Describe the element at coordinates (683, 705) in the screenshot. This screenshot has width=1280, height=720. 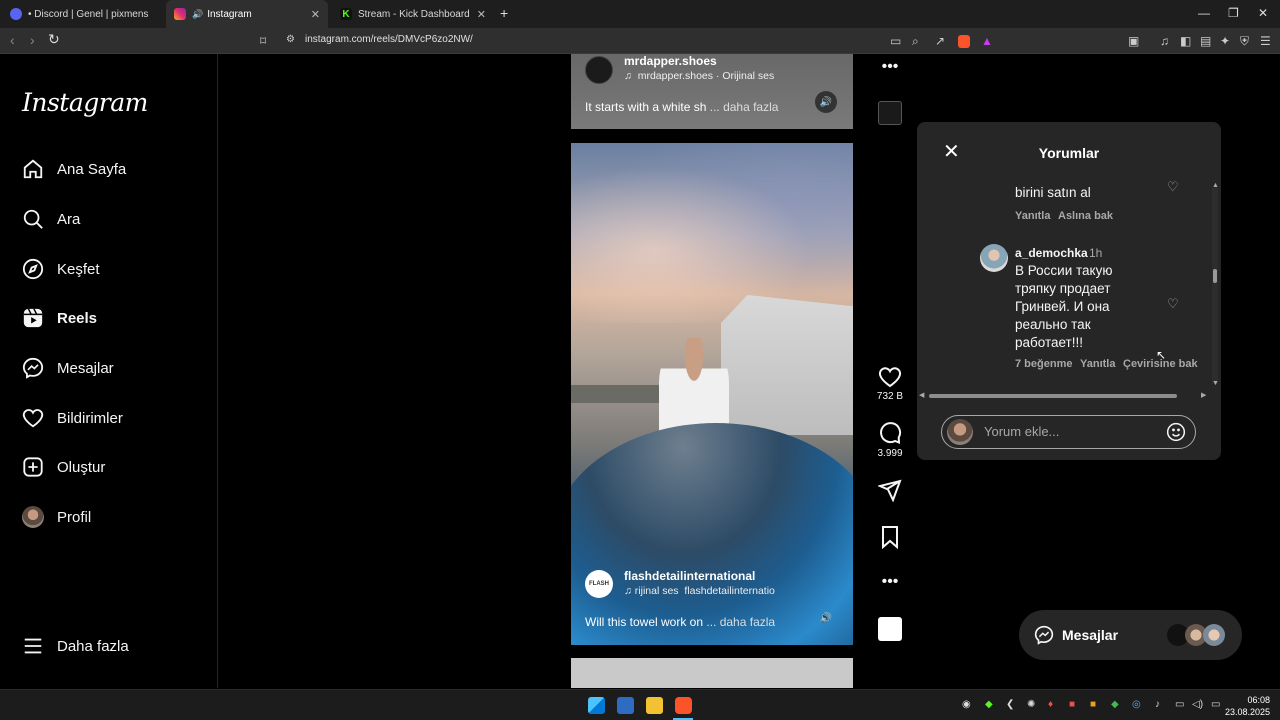
I see `brave-browser-icon` at that location.